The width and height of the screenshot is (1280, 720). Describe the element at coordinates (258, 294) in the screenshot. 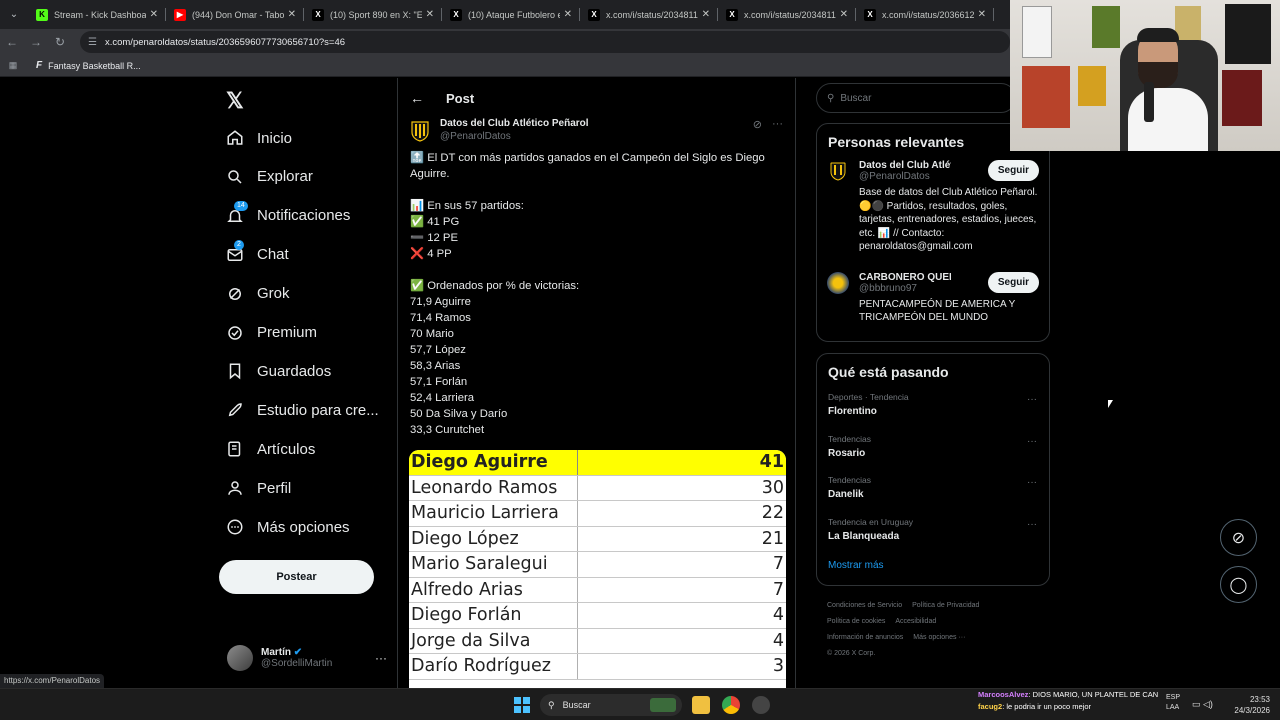

I see `nav-item-grok: Grok` at that location.